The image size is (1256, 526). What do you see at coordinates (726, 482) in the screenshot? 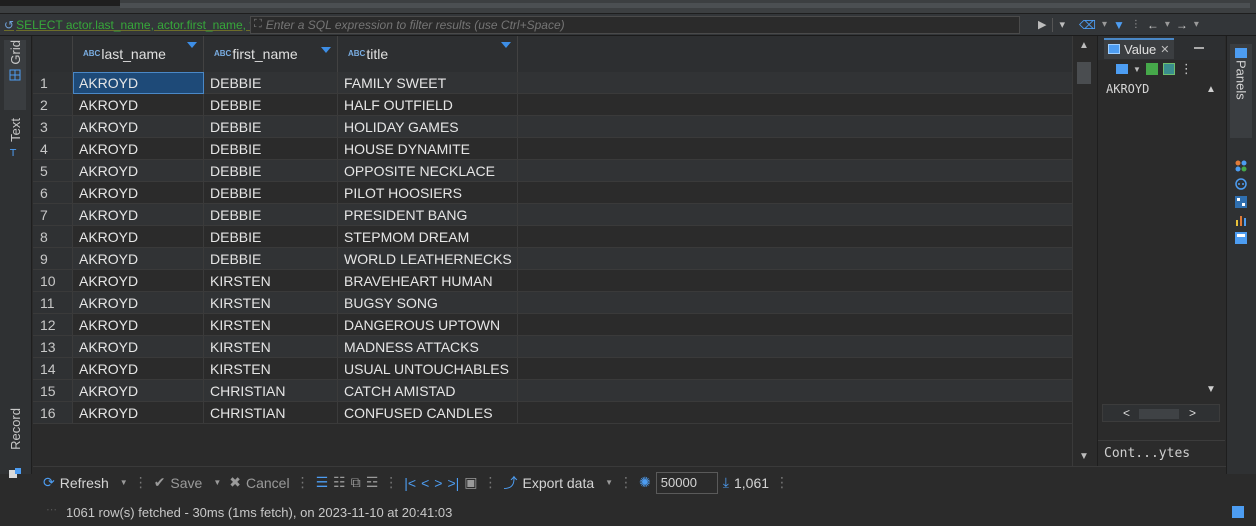
I see `row-count-icon: ⤓` at bounding box center [726, 482].